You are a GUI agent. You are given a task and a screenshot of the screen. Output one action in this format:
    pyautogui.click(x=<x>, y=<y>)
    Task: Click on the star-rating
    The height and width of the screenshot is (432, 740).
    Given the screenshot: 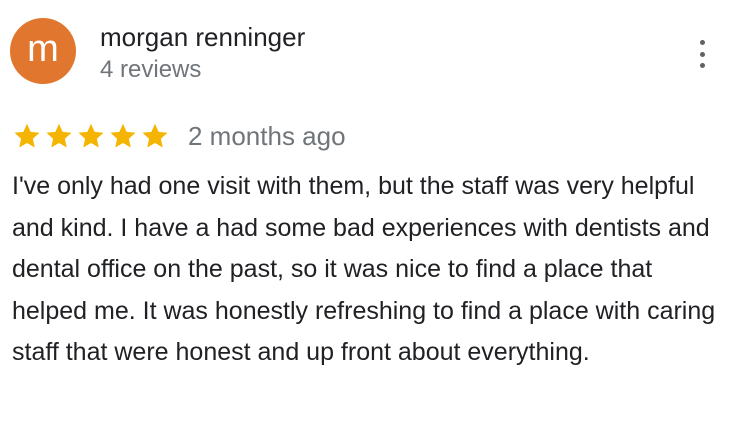 What is the action you would take?
    pyautogui.click(x=91, y=136)
    